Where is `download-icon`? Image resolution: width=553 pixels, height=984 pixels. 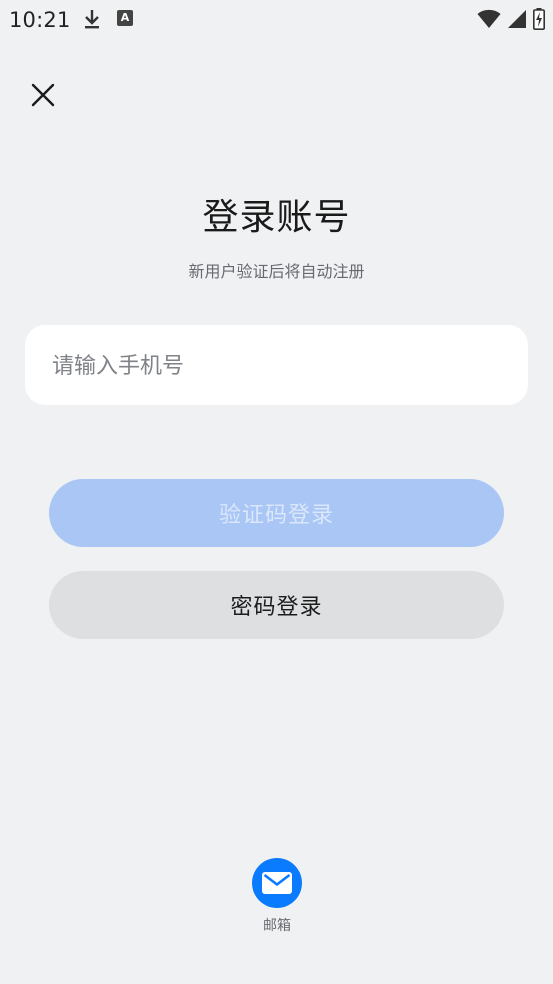 download-icon is located at coordinates (92, 19).